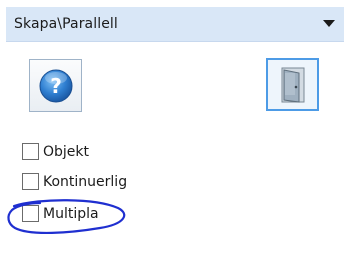 Image resolution: width=351 pixels, height=253 pixels. I want to click on multipla-label: Multipla, so click(71, 214).